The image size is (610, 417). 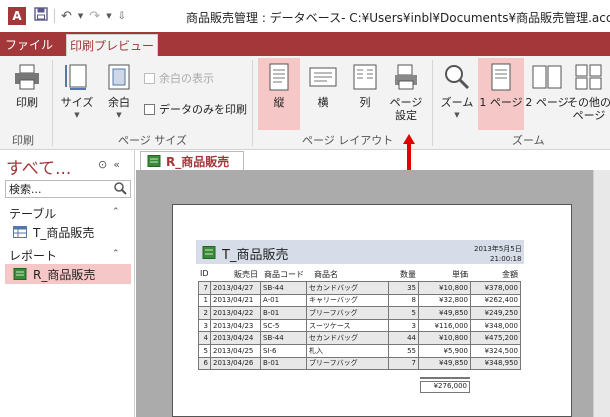 What do you see at coordinates (444, 300) in the screenshot?
I see `table-cell: ¥32,800` at bounding box center [444, 300].